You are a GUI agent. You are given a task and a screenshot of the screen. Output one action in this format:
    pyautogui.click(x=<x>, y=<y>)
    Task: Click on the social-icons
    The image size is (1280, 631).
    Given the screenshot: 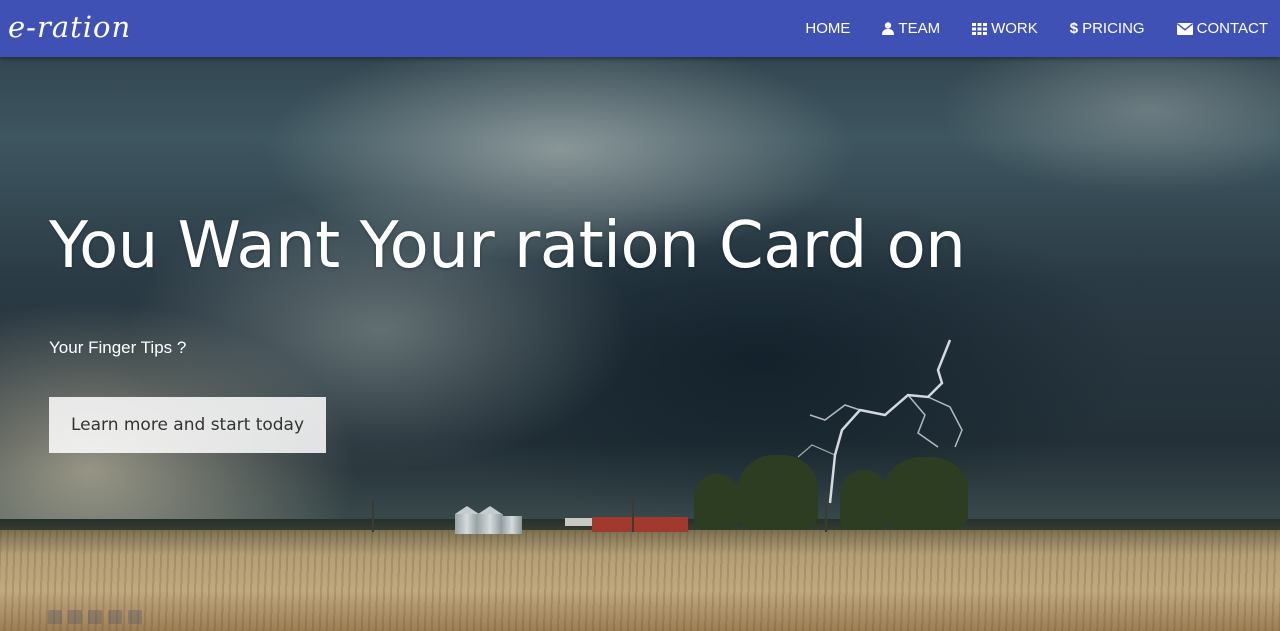 What is the action you would take?
    pyautogui.click(x=95, y=617)
    